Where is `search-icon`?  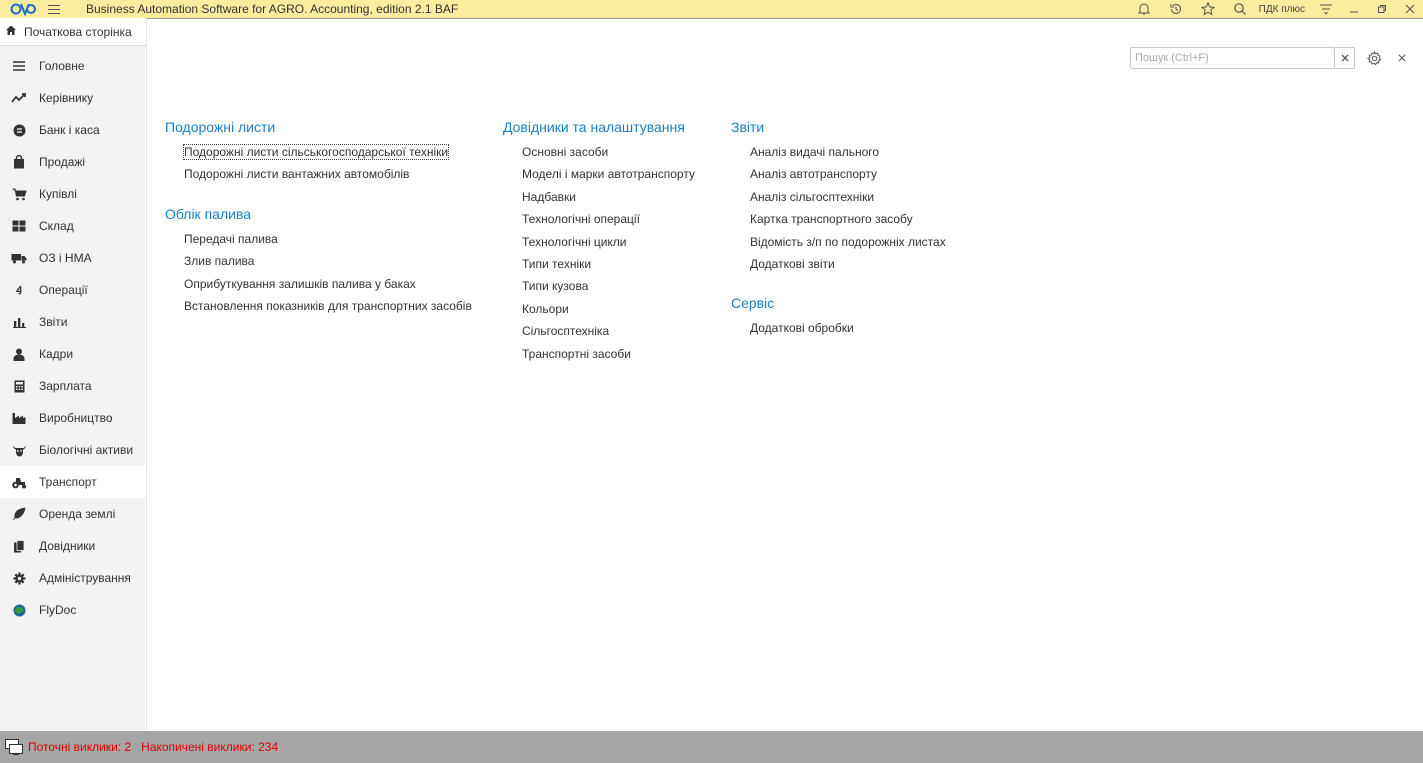
search-icon is located at coordinates (1240, 9).